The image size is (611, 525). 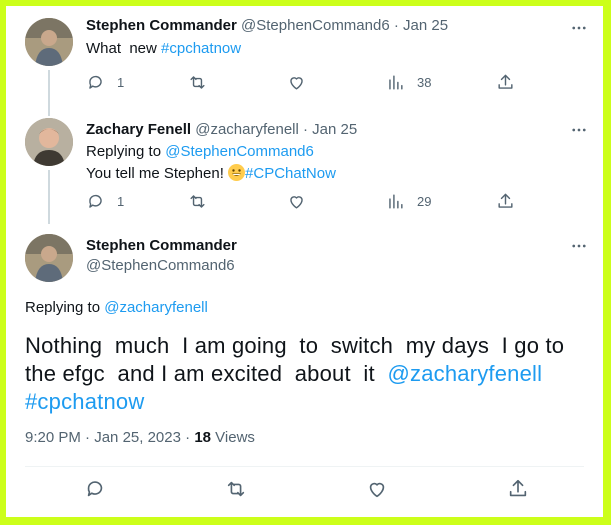 What do you see at coordinates (237, 172) in the screenshot?
I see `grinning-emoji-icon` at bounding box center [237, 172].